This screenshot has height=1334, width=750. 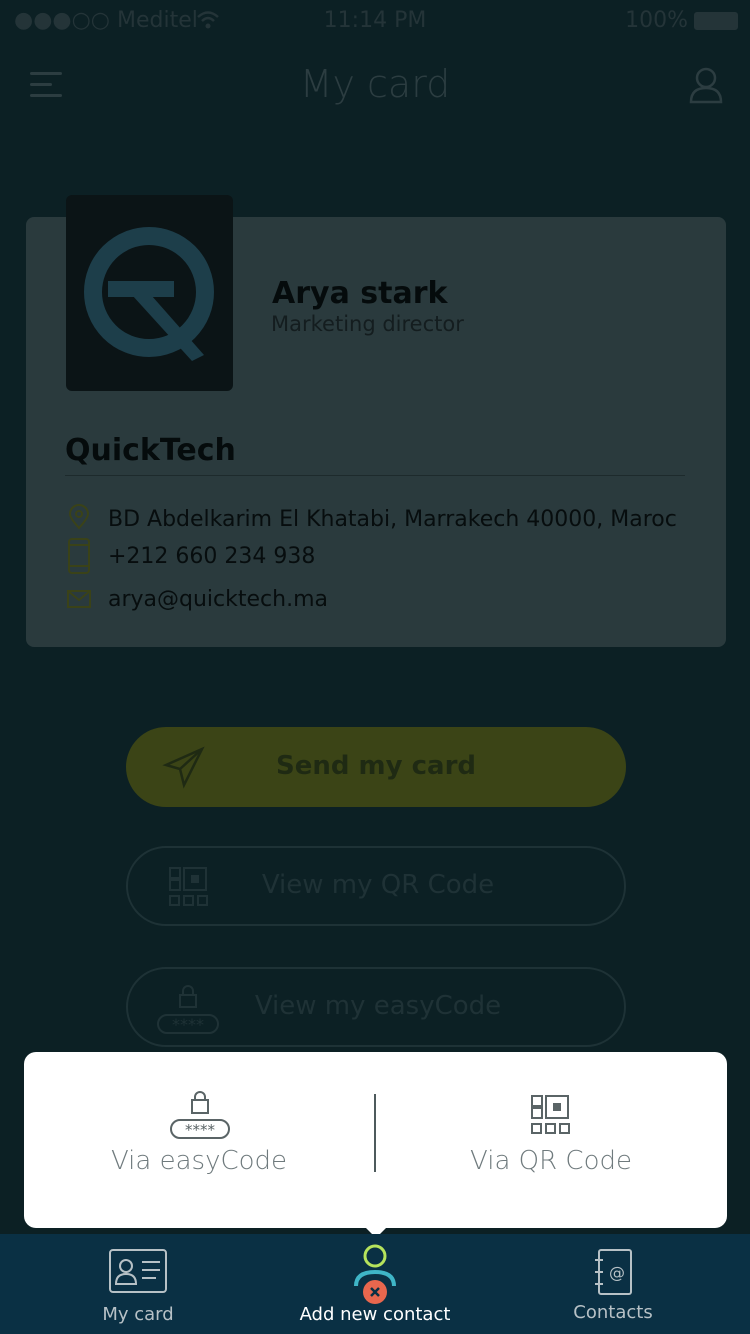 I want to click on view-qr-label: View my QR Code, so click(x=378, y=885).